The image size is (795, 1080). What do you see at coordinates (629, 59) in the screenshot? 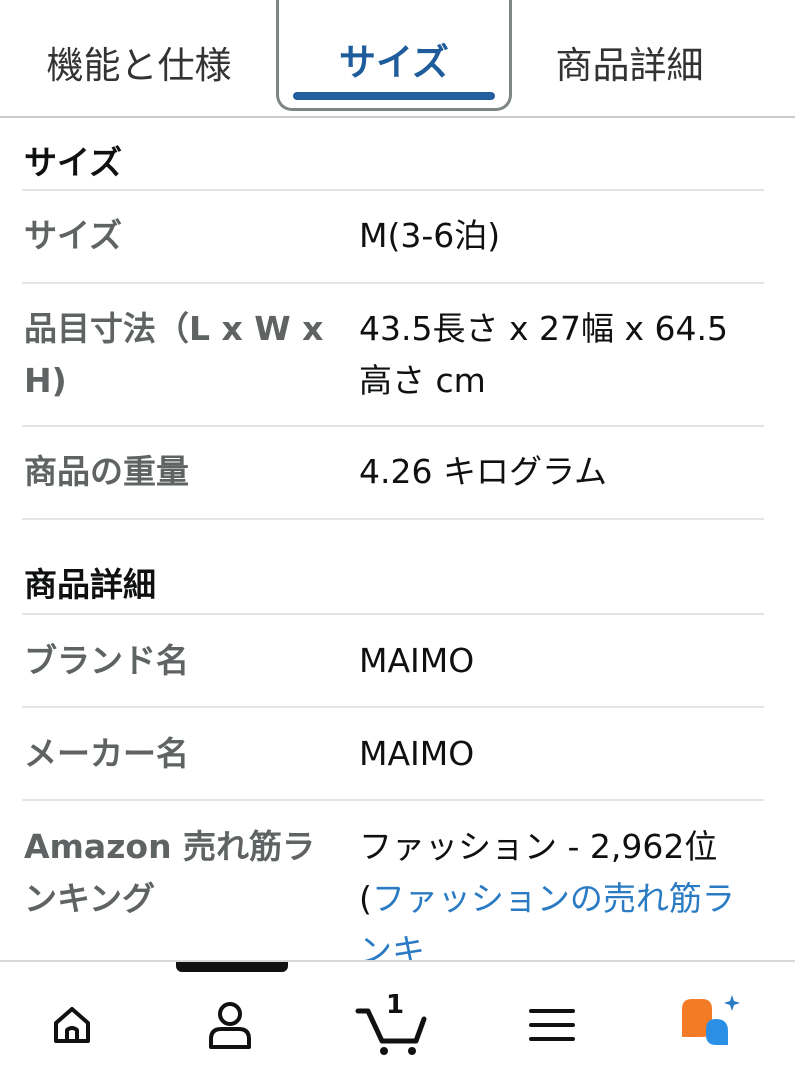
I see `tab-product-details: 商品詳細` at bounding box center [629, 59].